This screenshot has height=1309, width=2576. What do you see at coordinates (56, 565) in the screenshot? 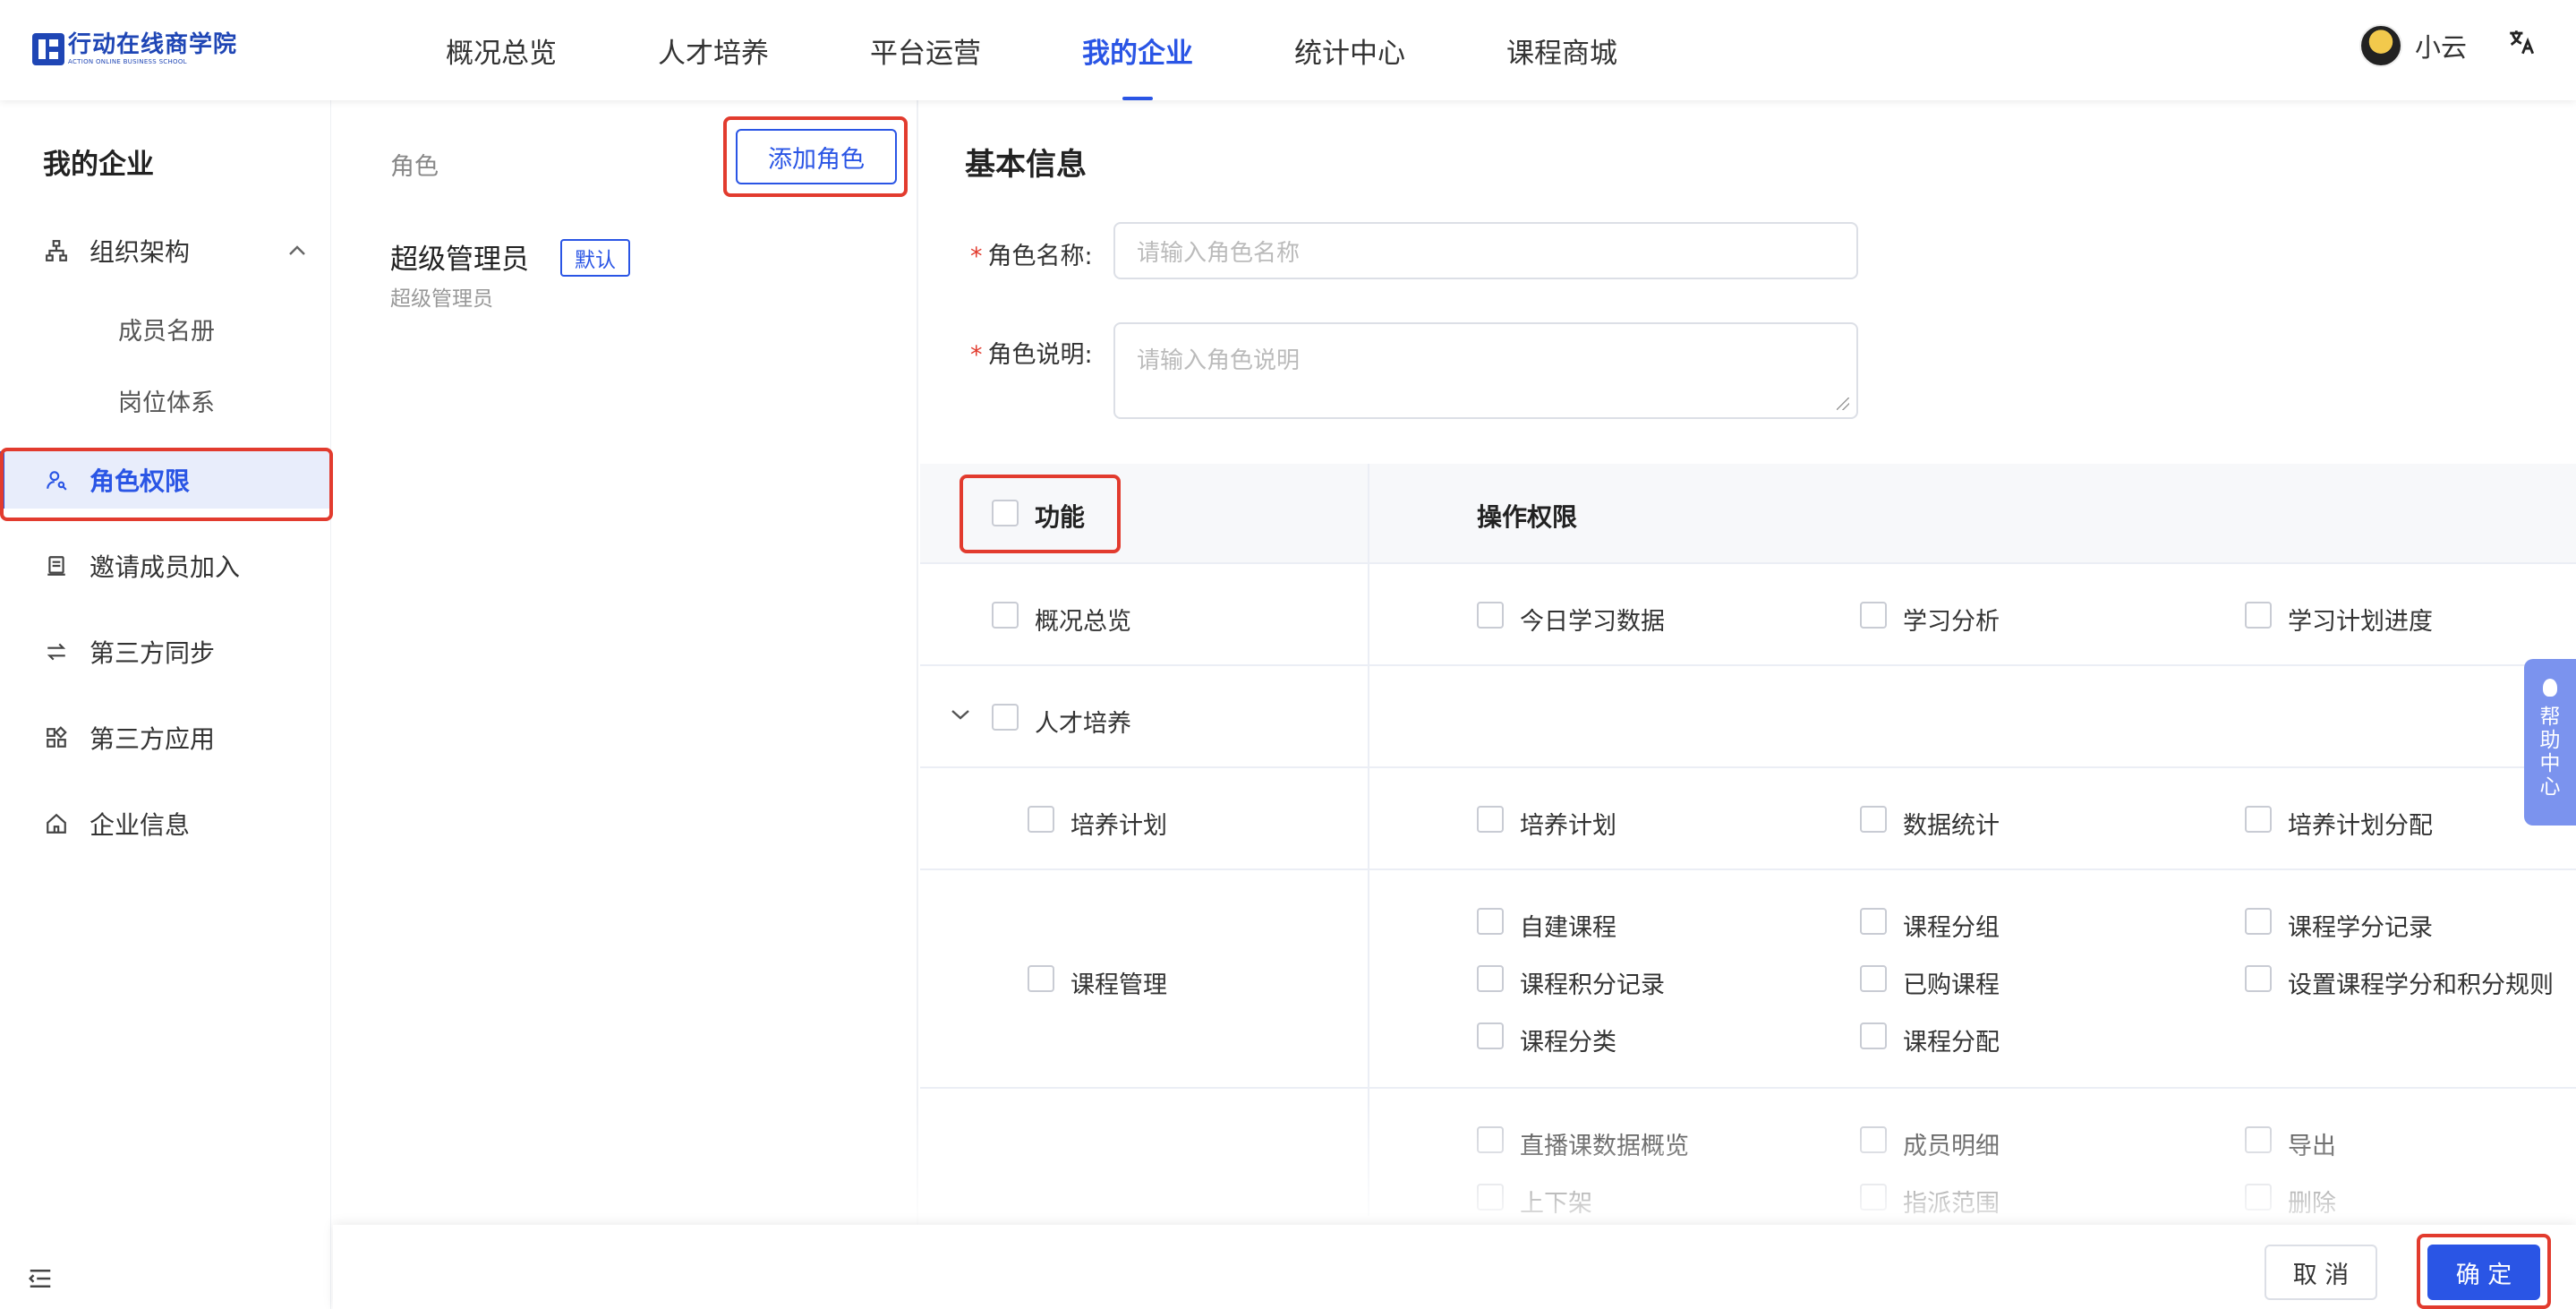
I see `document-icon` at bounding box center [56, 565].